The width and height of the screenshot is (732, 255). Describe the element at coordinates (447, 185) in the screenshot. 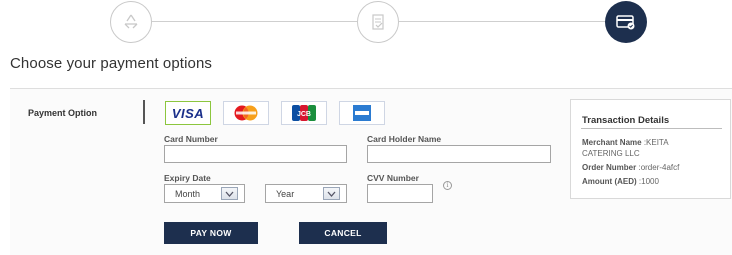

I see `info-icon: i` at that location.